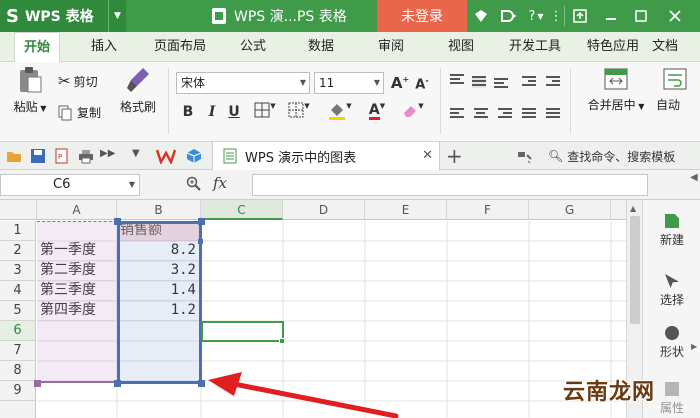 The image size is (700, 418). What do you see at coordinates (553, 82) in the screenshot?
I see `increase-indent-icon` at bounding box center [553, 82].